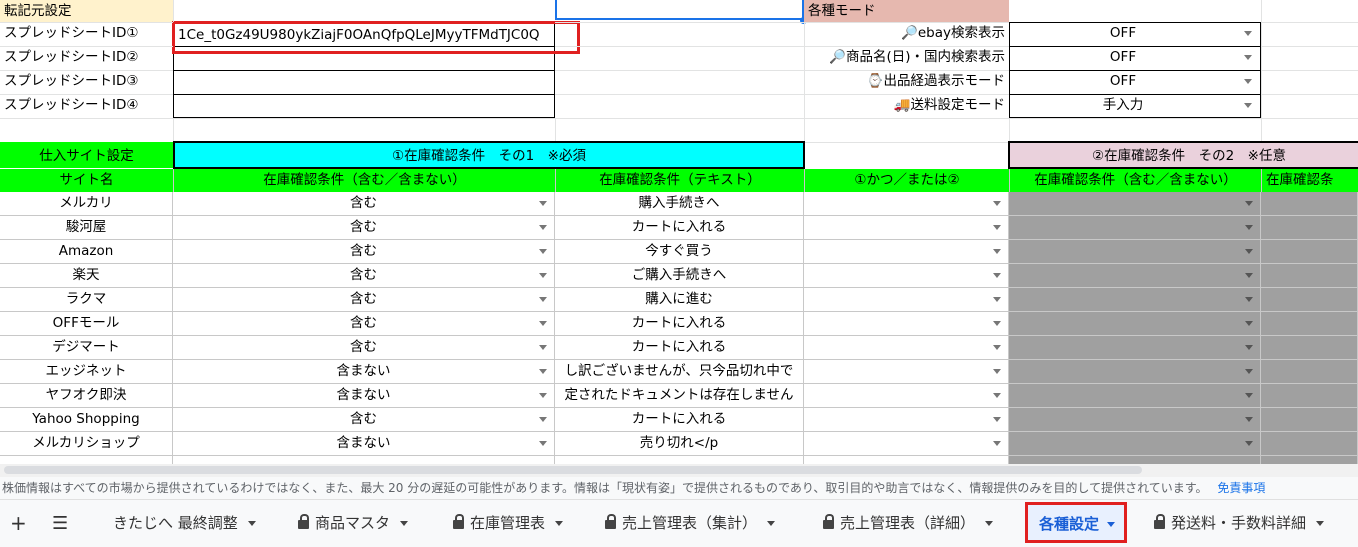  What do you see at coordinates (86, 155) in the screenshot?
I see `purchase-site-settings-header: 仕入サイト設定` at bounding box center [86, 155].